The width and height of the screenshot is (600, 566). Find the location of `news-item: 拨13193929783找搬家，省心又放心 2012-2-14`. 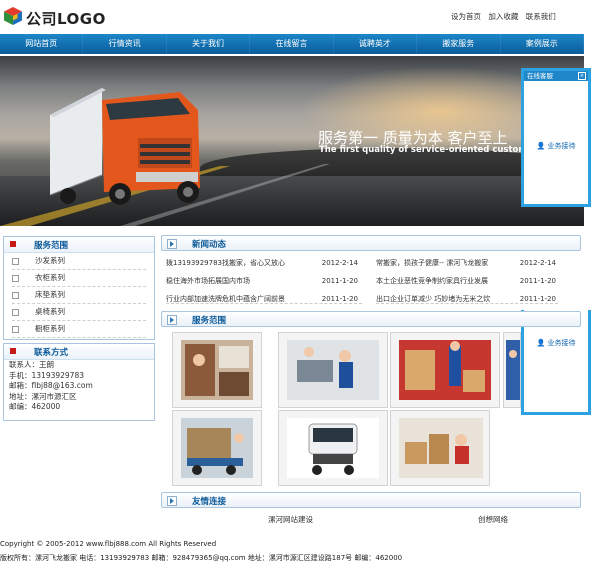

news-item: 拨13193929783找搬家，省心又放心 2012-2-14 is located at coordinates (262, 263).